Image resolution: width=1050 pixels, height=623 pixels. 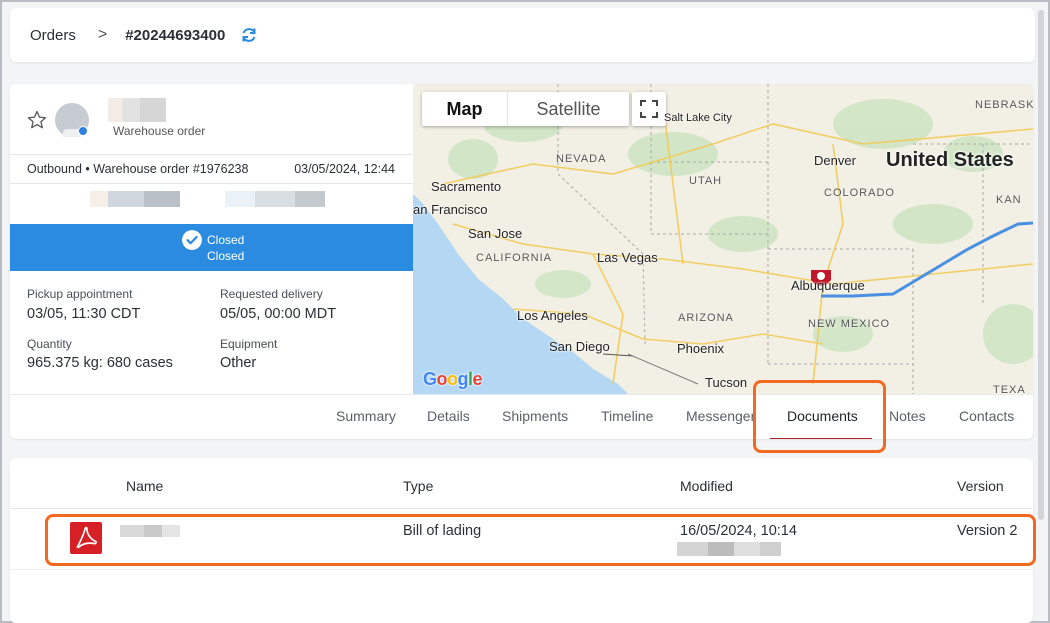 I want to click on avatar-badge-icon, so click(x=83, y=131).